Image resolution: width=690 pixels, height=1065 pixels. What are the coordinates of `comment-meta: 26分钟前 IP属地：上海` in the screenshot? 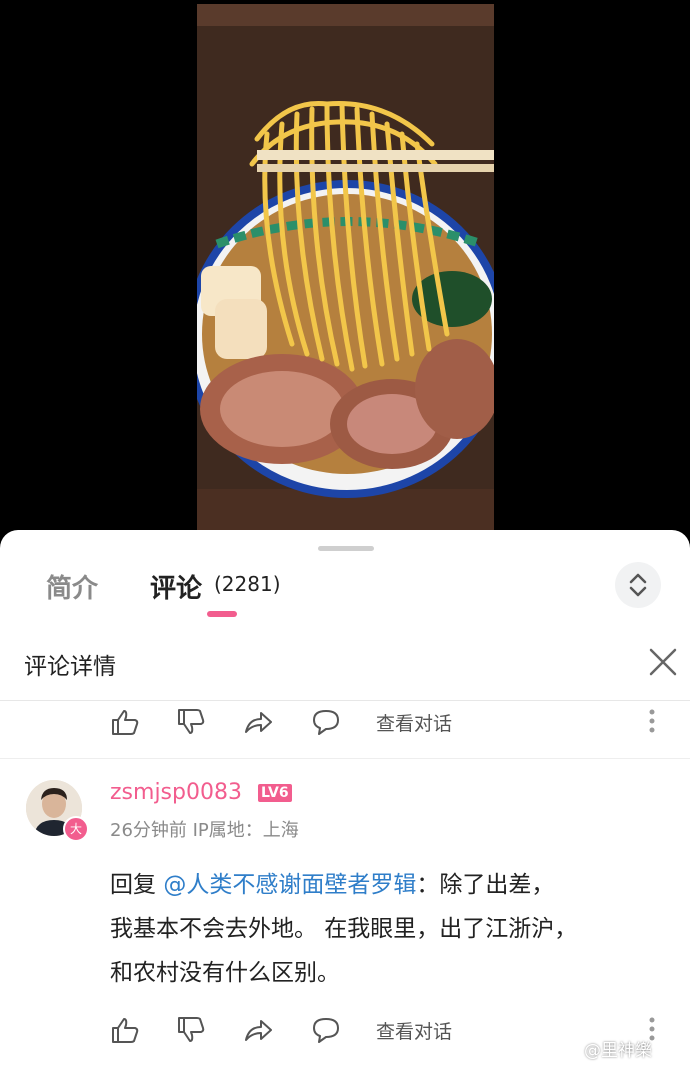 It's located at (204, 830).